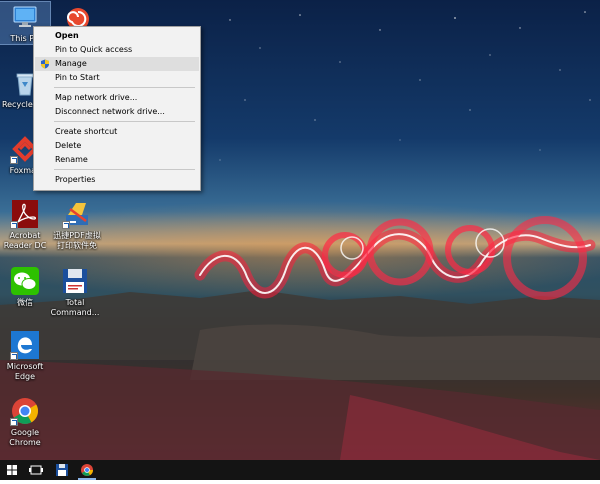 Image resolution: width=600 pixels, height=484 pixels. Describe the element at coordinates (25, 437) in the screenshot. I see `desktop-icon-label: Google Chrome` at that location.